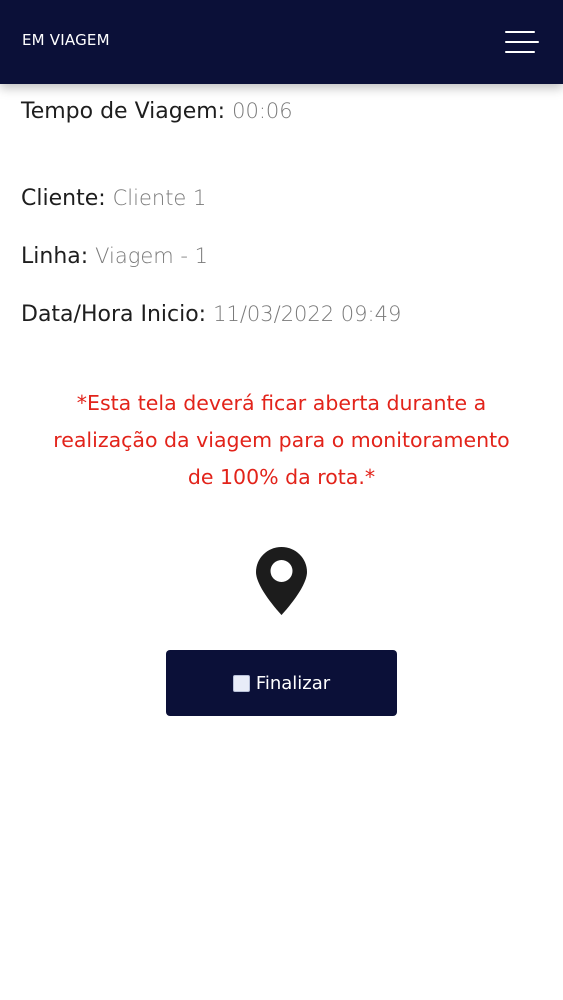  What do you see at coordinates (123, 111) in the screenshot?
I see `trip-time-label: Tempo de Viagem:` at bounding box center [123, 111].